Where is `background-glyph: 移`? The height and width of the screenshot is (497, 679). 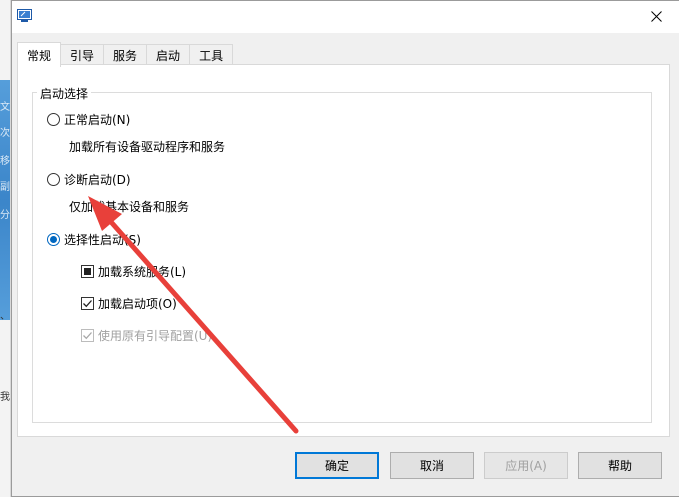 background-glyph: 移 is located at coordinates (5, 161).